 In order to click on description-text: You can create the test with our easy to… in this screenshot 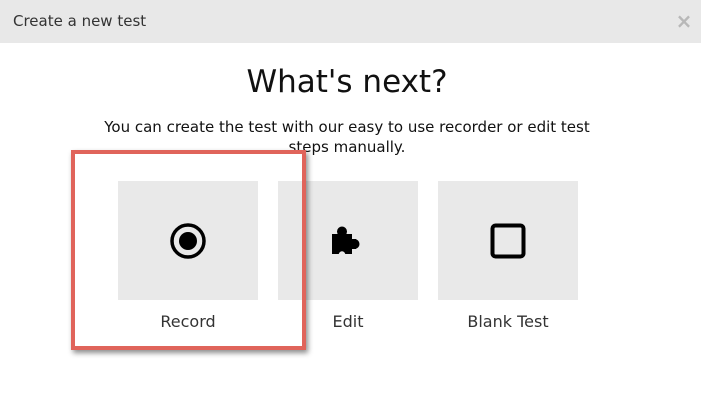, I will do `click(347, 137)`.